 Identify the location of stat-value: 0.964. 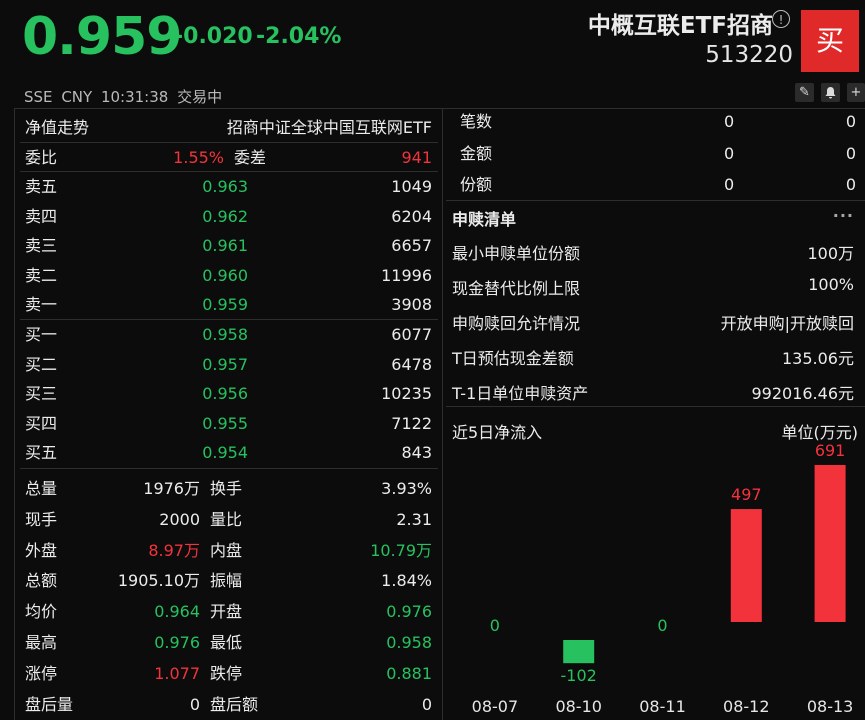
(177, 612).